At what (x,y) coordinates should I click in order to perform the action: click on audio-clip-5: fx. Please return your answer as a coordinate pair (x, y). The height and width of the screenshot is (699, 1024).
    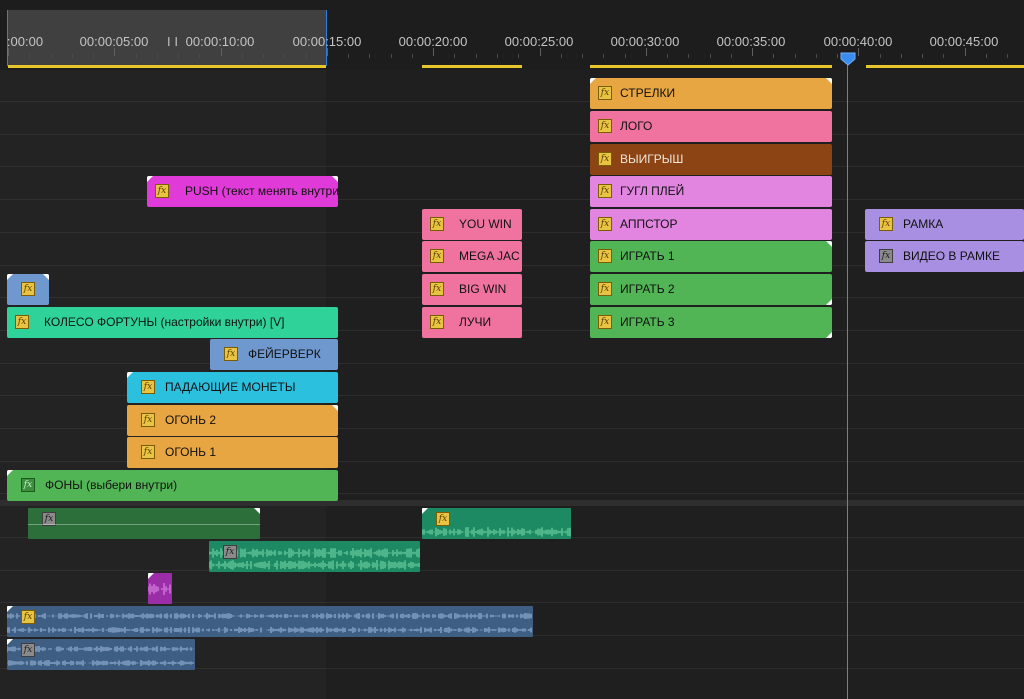
    Looking at the image, I should click on (270, 621).